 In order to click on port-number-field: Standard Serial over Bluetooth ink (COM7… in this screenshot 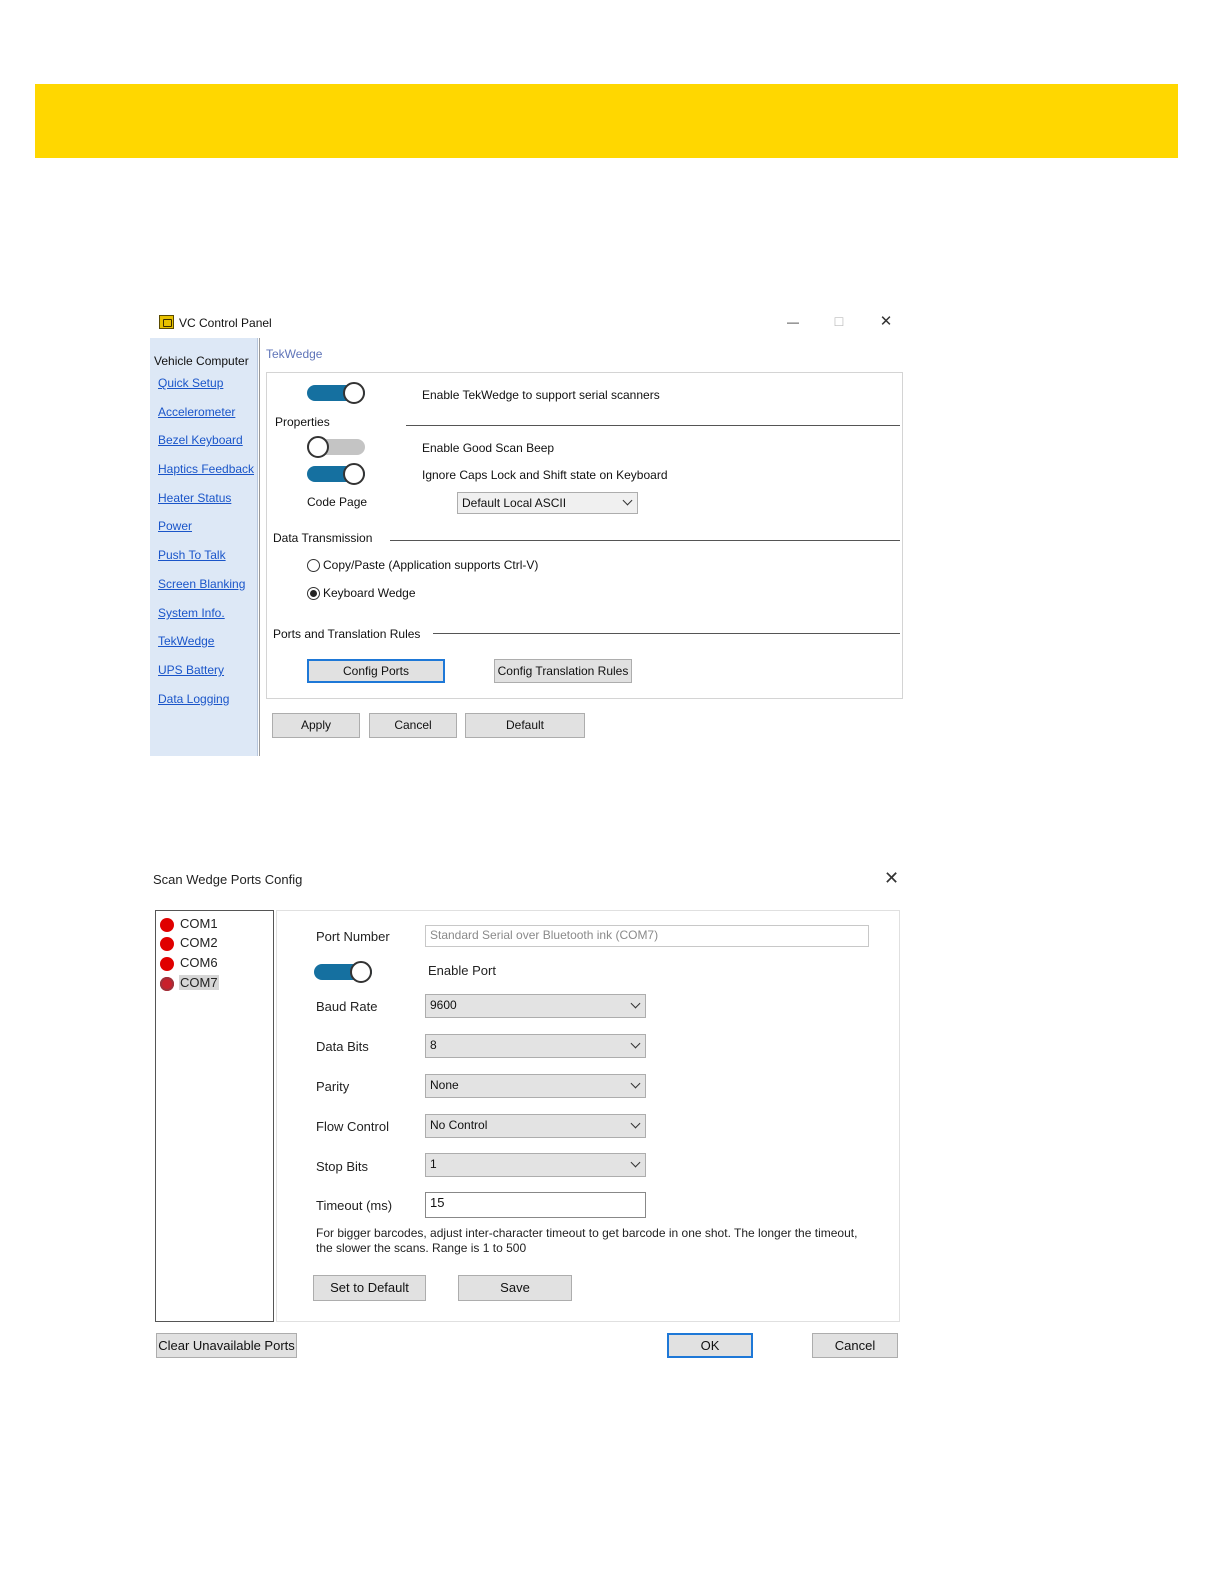, I will do `click(647, 936)`.